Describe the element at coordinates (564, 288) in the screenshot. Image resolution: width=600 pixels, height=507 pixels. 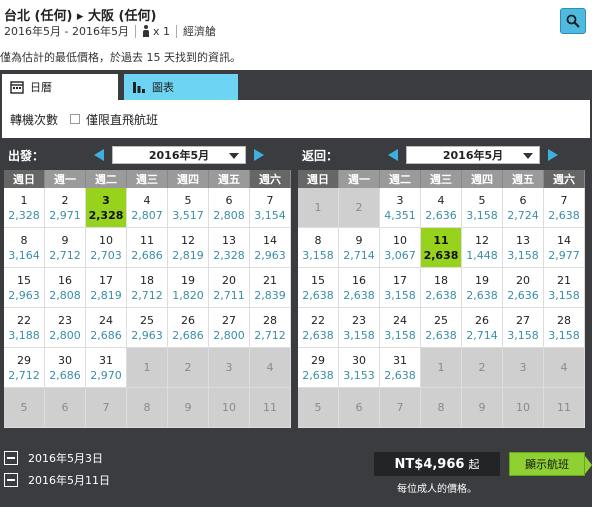
I see `day-cell: 21 3,158` at that location.